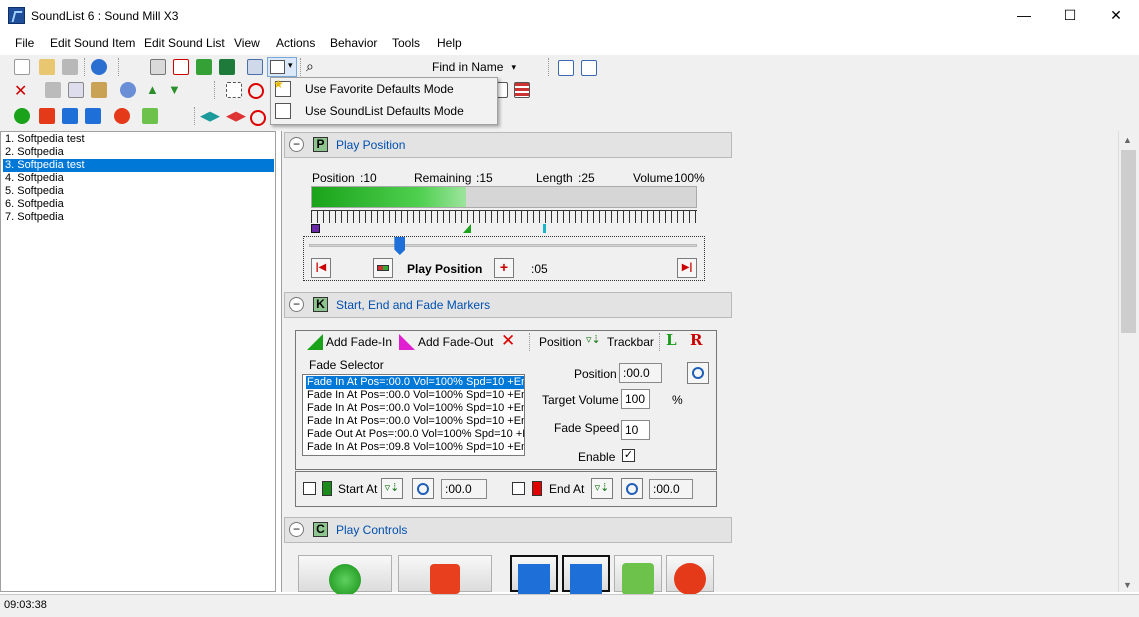 The width and height of the screenshot is (1139, 617). What do you see at coordinates (210, 116) in the screenshot?
I see `previous-icon: ◀▶` at bounding box center [210, 116].